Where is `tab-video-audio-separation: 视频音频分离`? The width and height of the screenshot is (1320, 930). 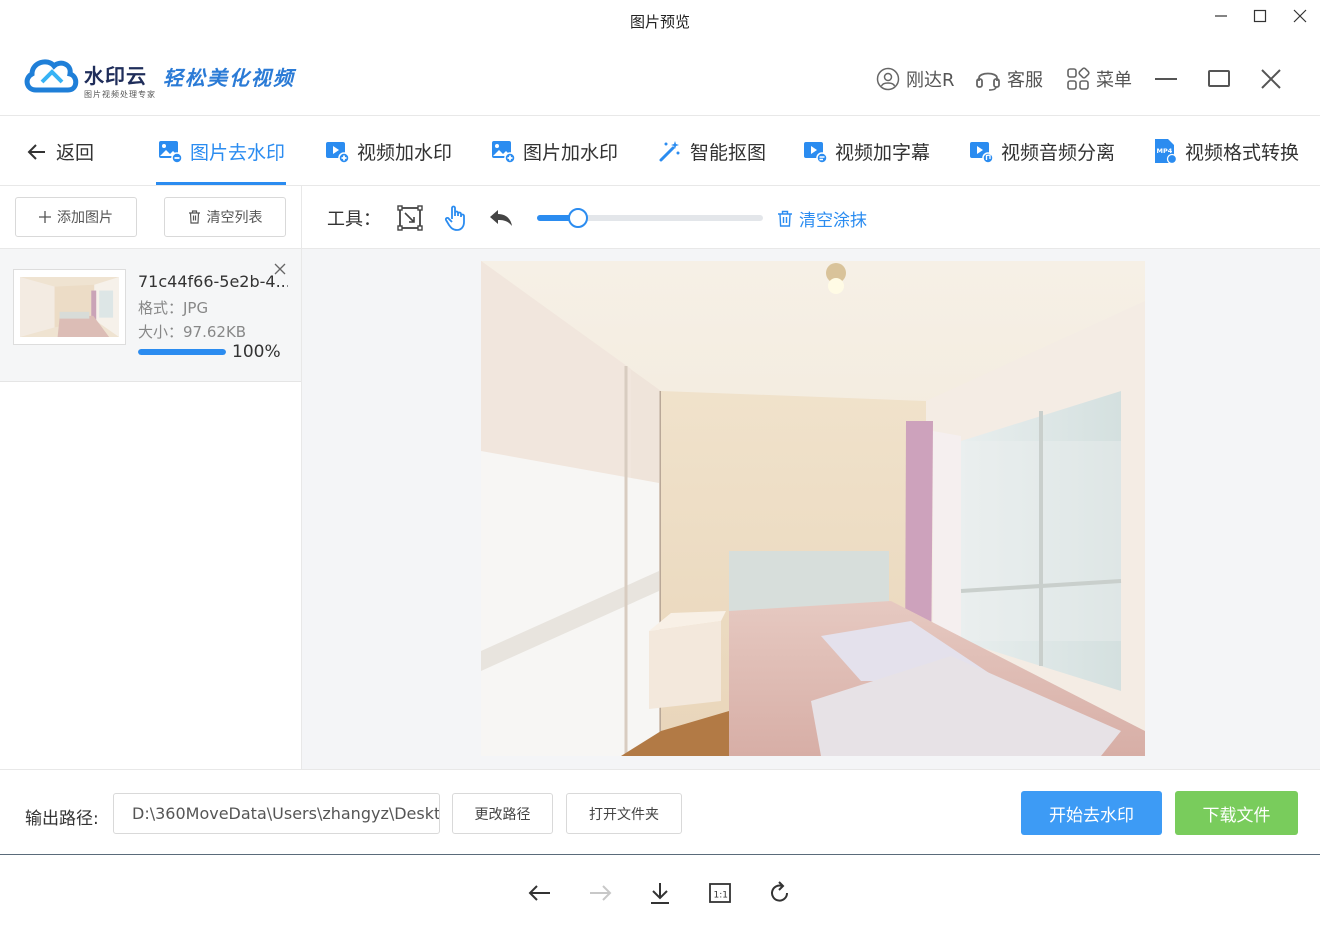 tab-video-audio-separation: 视频音频分离 is located at coordinates (1042, 151).